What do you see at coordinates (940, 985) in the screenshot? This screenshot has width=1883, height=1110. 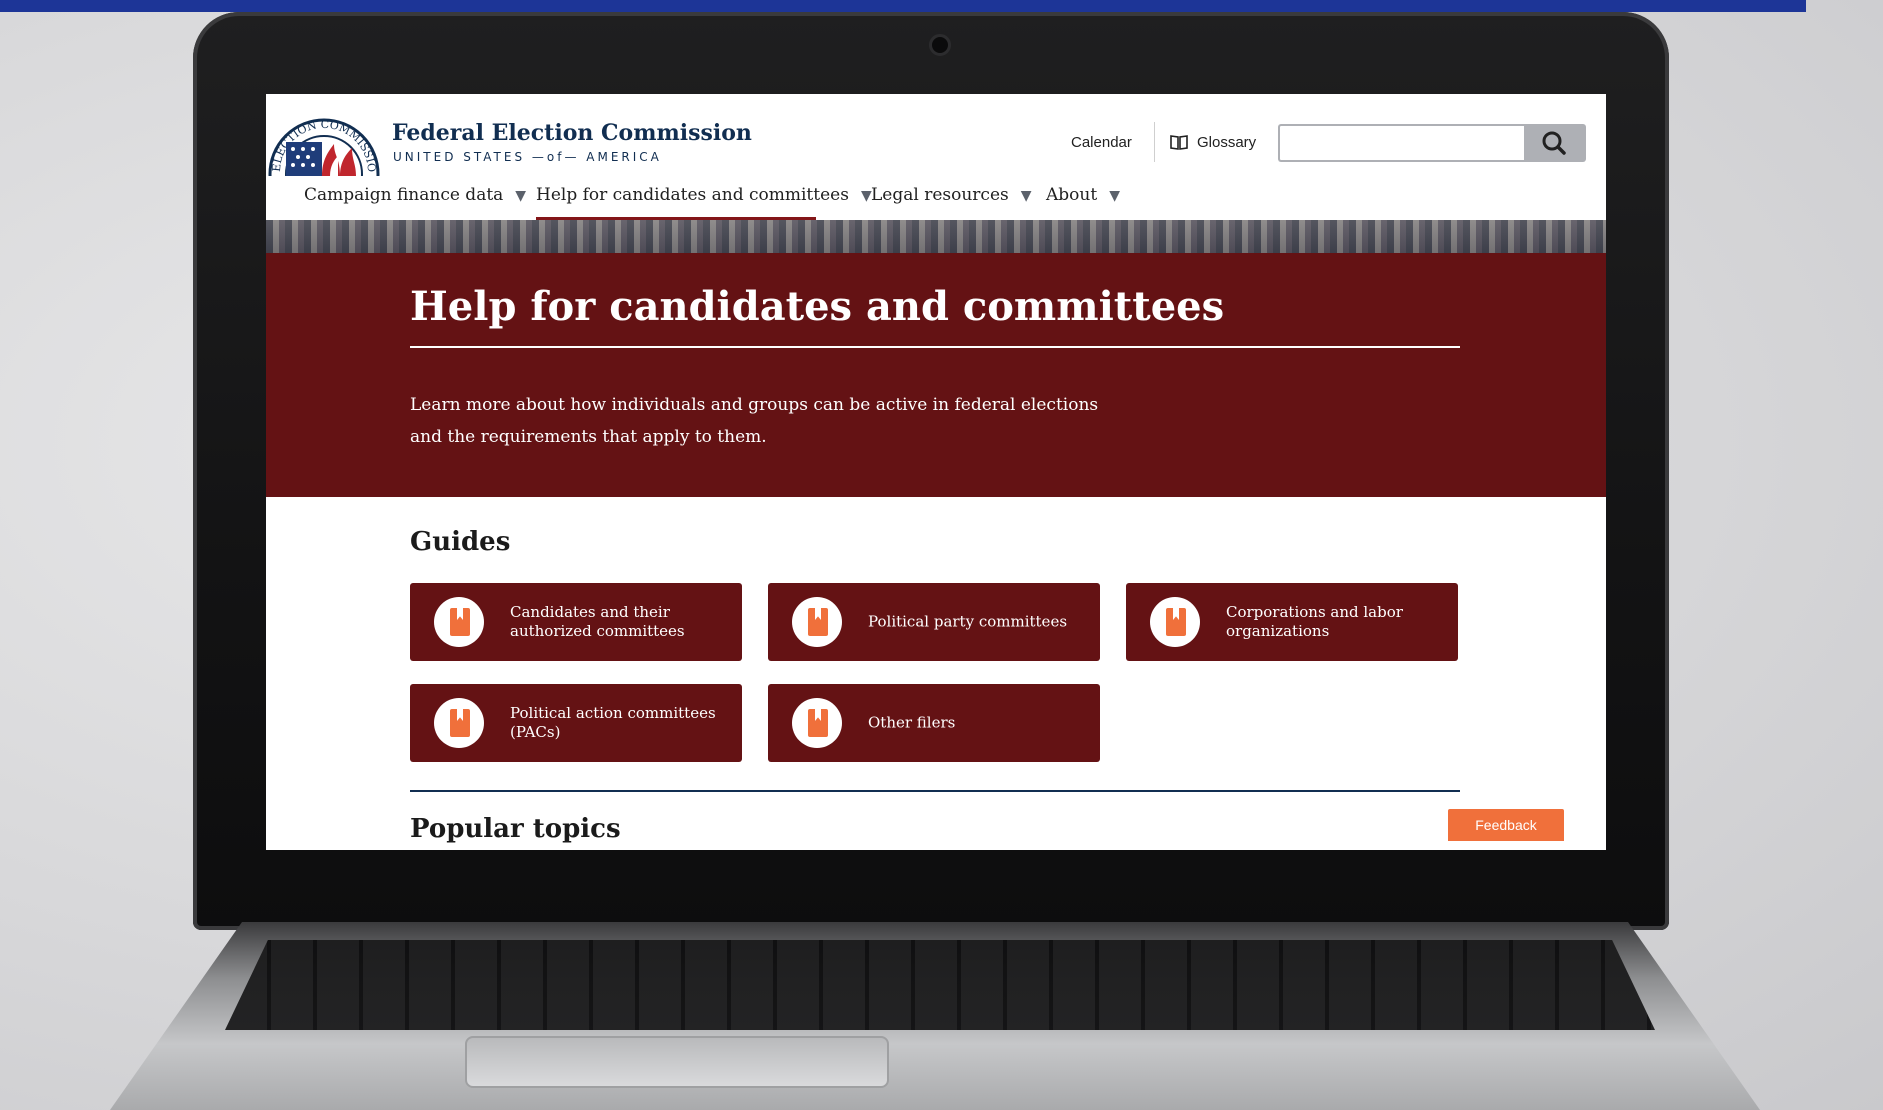 I see `laptop-keyboard` at bounding box center [940, 985].